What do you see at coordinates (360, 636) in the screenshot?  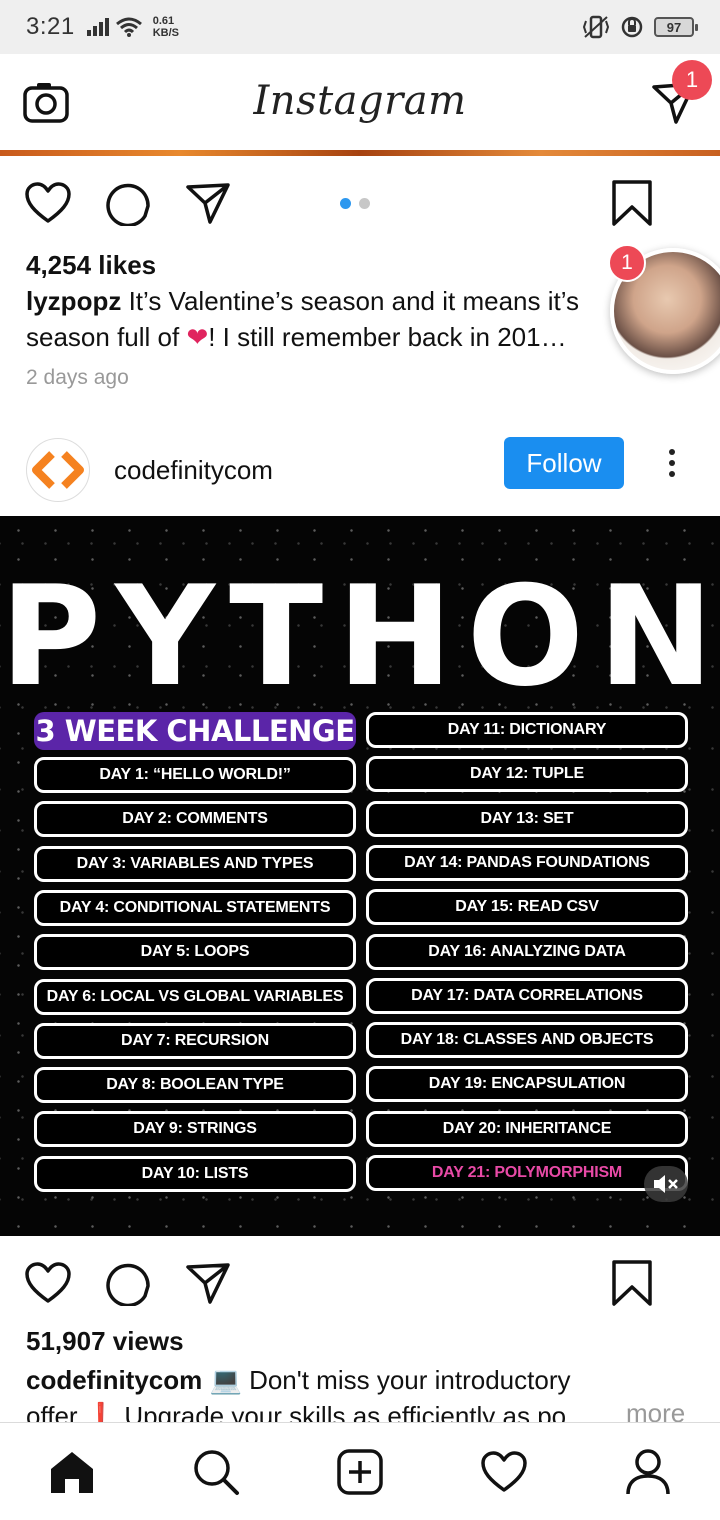 I see `media-title: PYTHON` at bounding box center [360, 636].